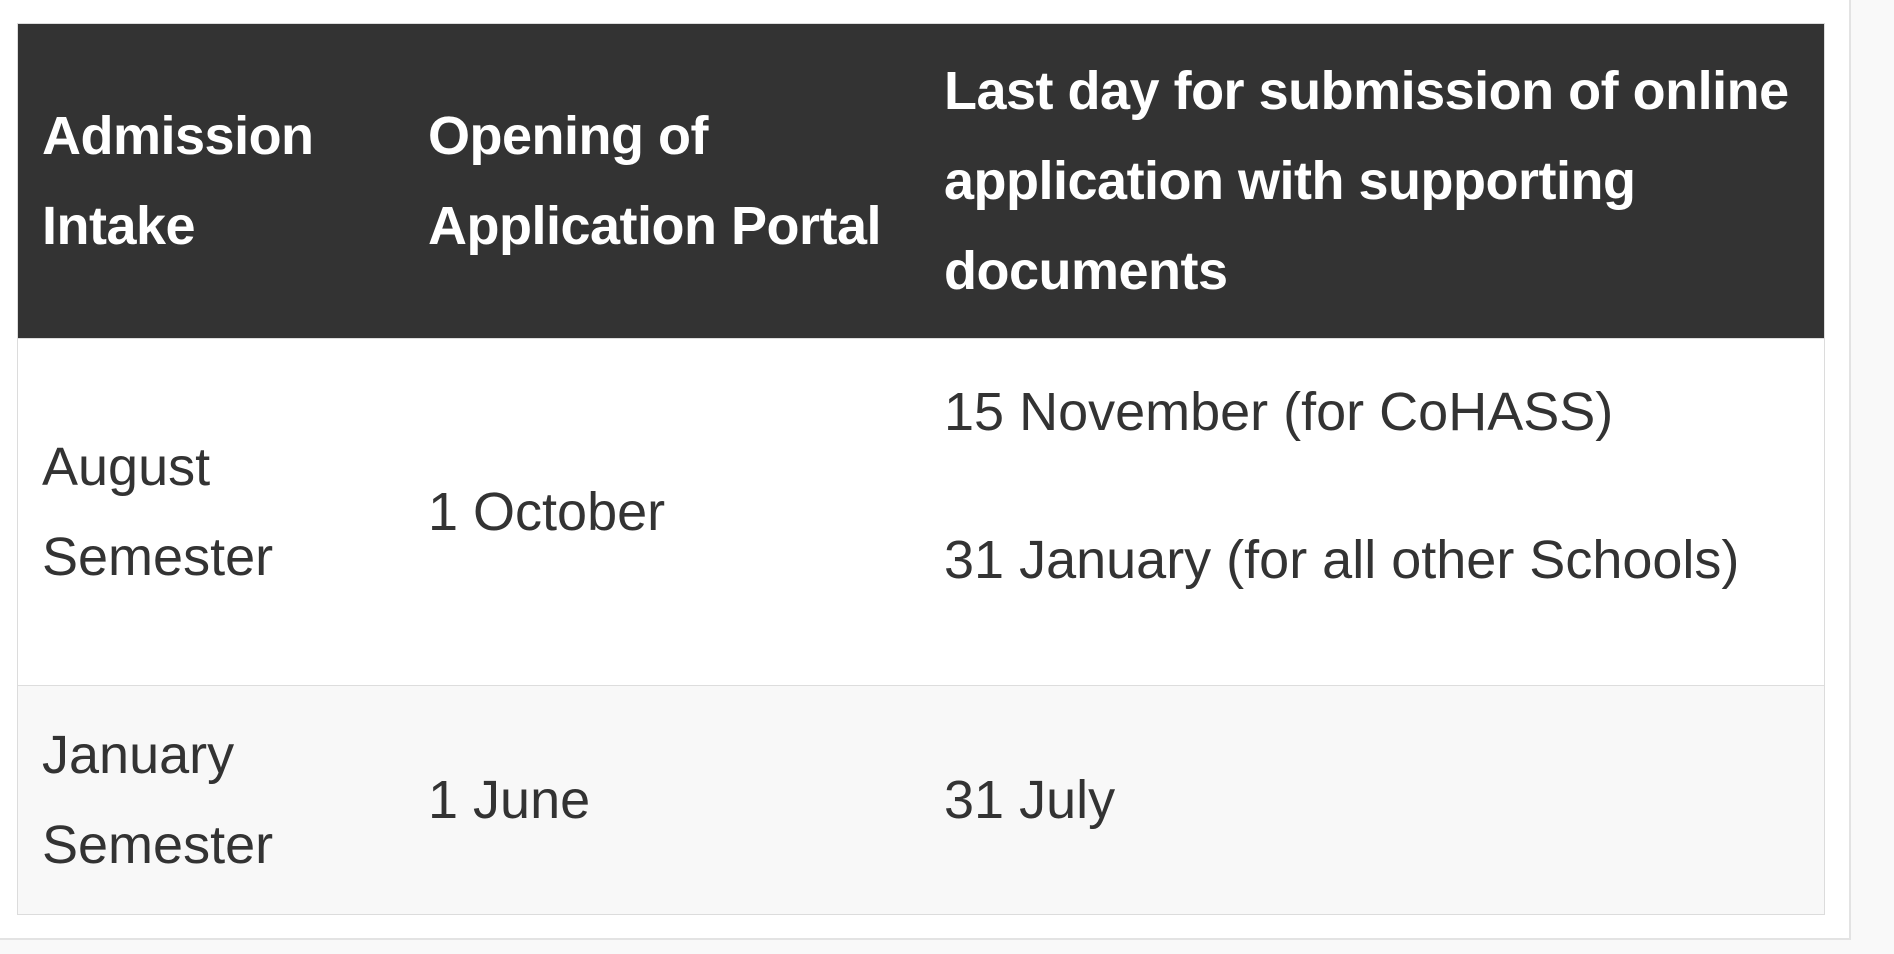 This screenshot has width=1894, height=954. What do you see at coordinates (662, 799) in the screenshot?
I see `cell-opening: 1 June` at bounding box center [662, 799].